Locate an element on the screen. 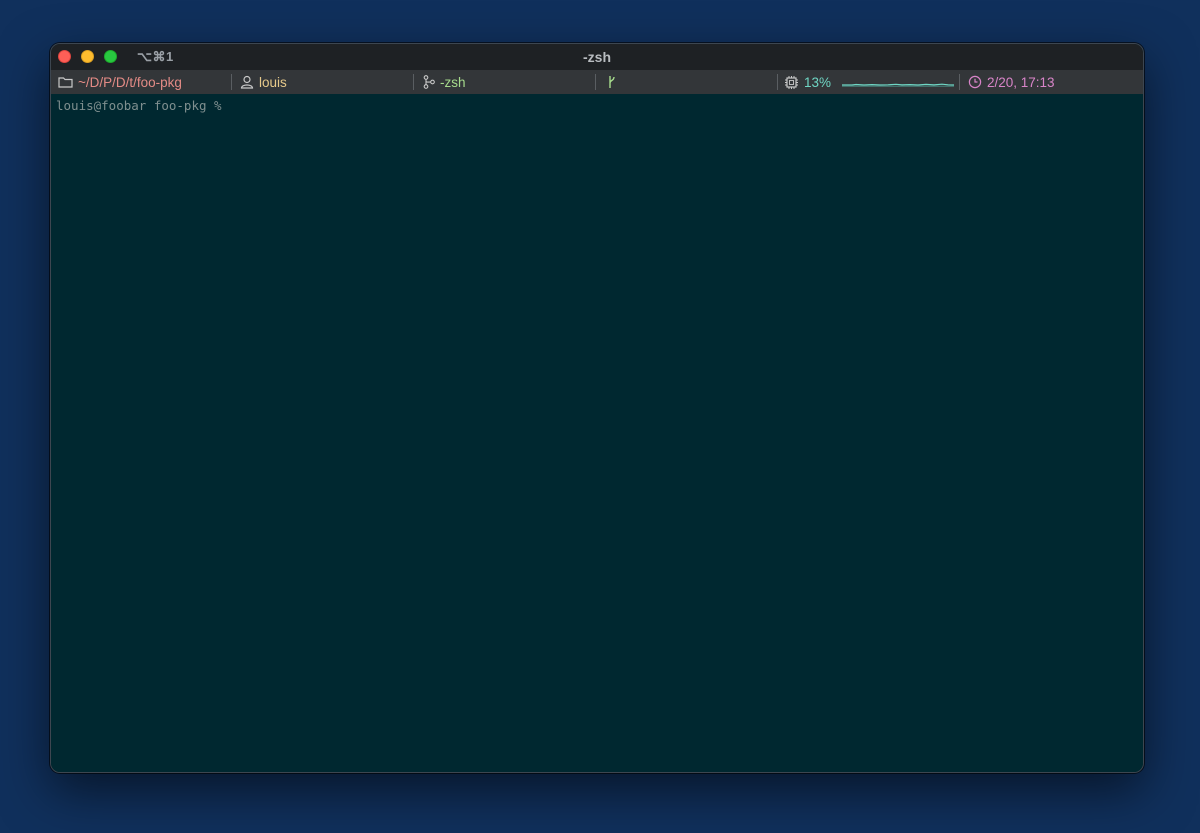 Image resolution: width=1200 pixels, height=833 pixels. folder-icon is located at coordinates (65, 82).